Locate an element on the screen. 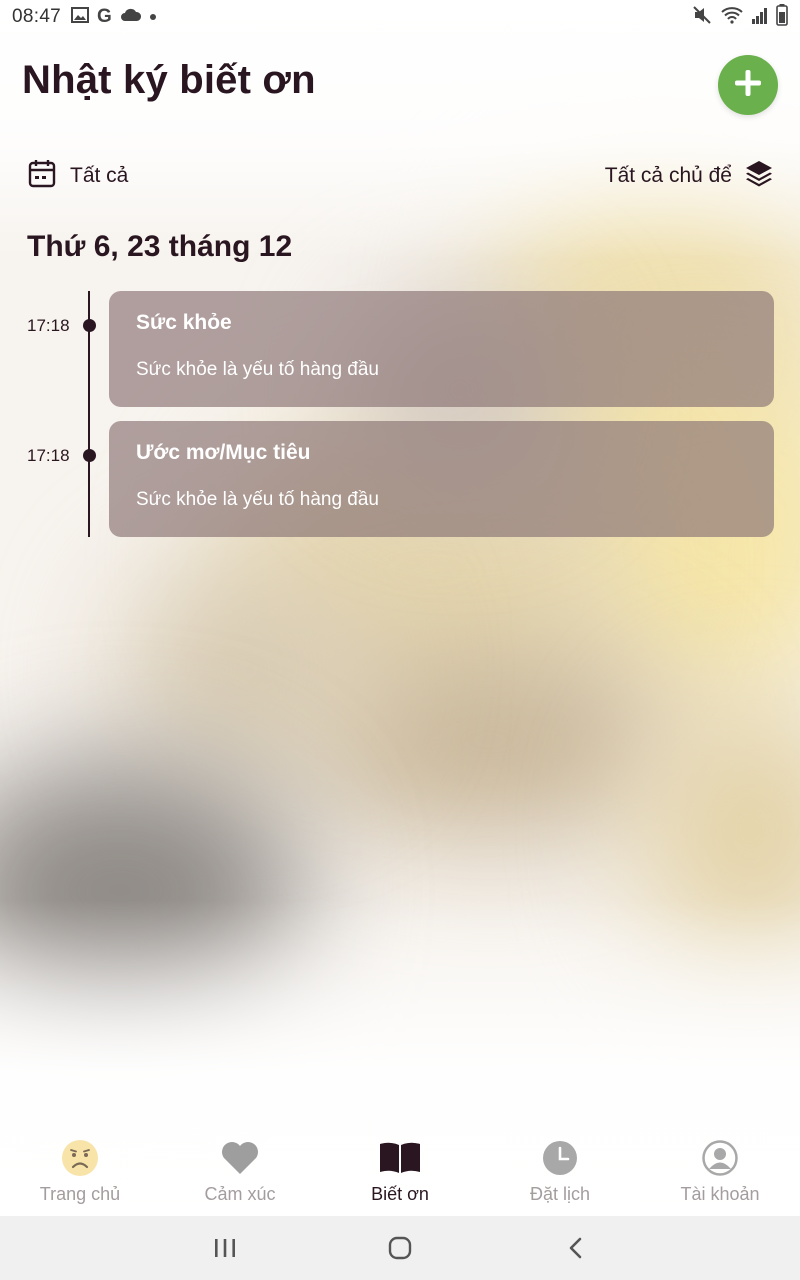 The image size is (800, 1280). battery-icon is located at coordinates (782, 17).